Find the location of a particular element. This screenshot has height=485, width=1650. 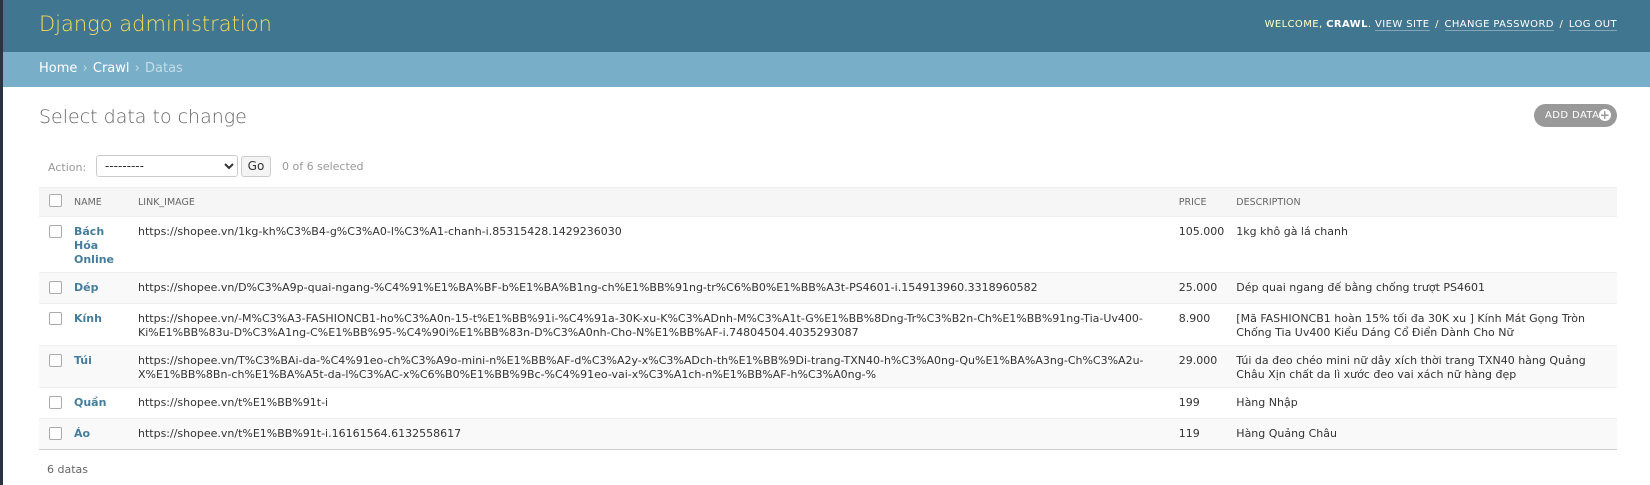

row-name-link: Bách Hóa Online is located at coordinates (94, 245).